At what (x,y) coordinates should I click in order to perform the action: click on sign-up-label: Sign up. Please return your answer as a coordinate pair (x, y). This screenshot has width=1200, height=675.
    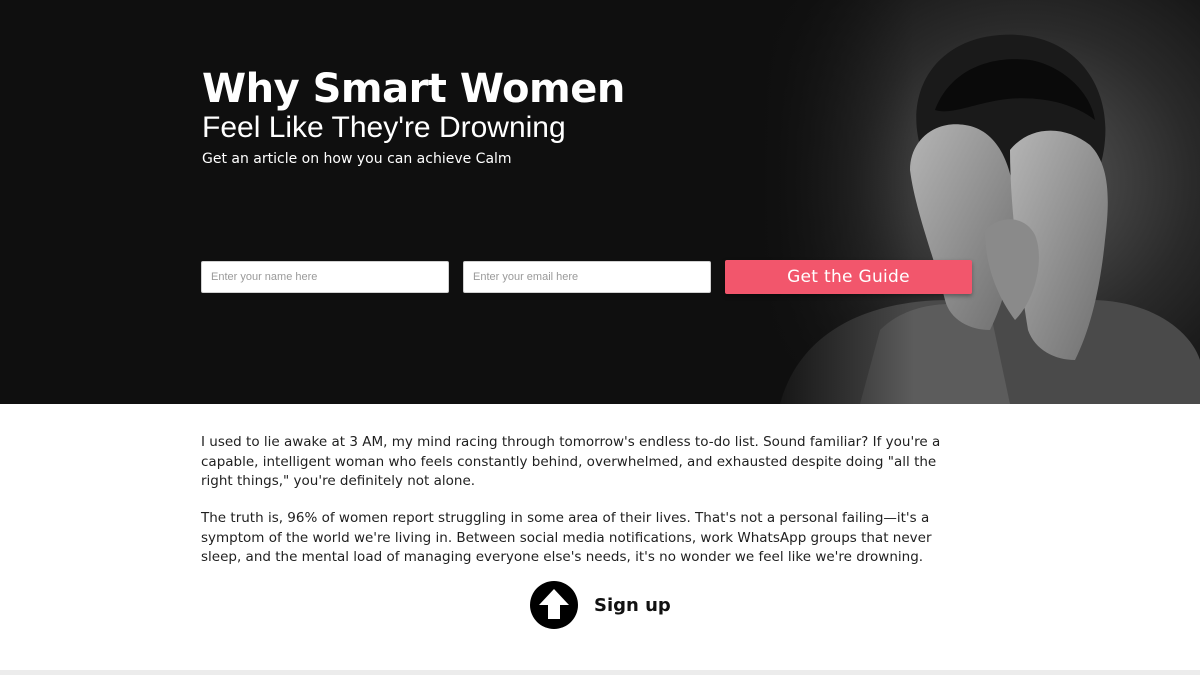
    Looking at the image, I should click on (632, 605).